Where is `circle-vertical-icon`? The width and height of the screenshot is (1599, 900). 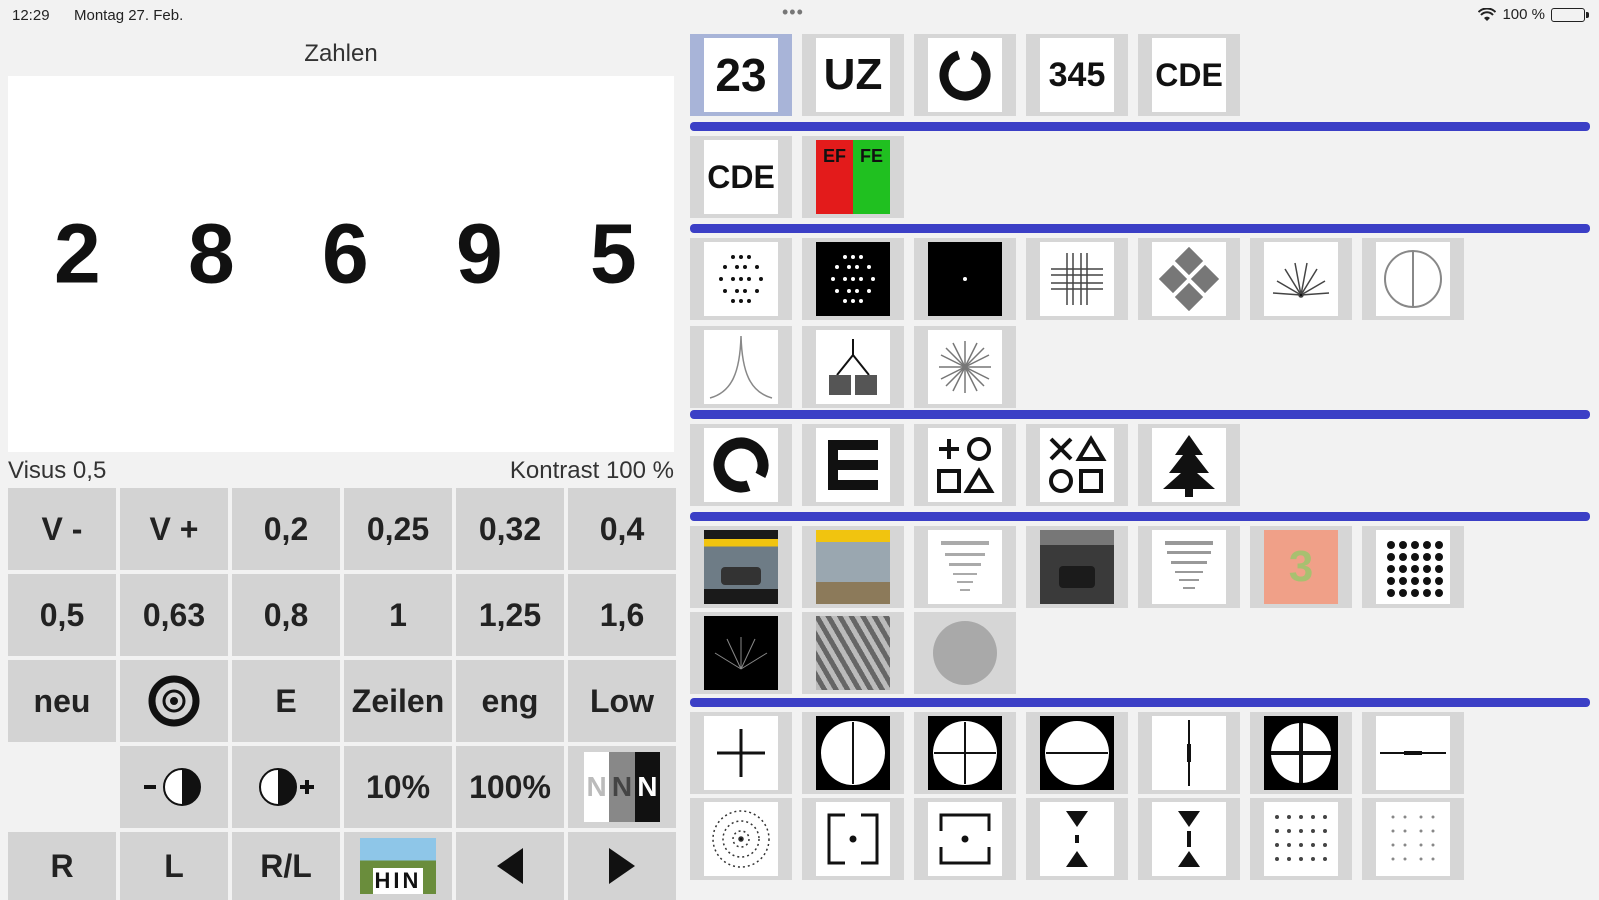
circle-vertical-icon is located at coordinates (853, 753).